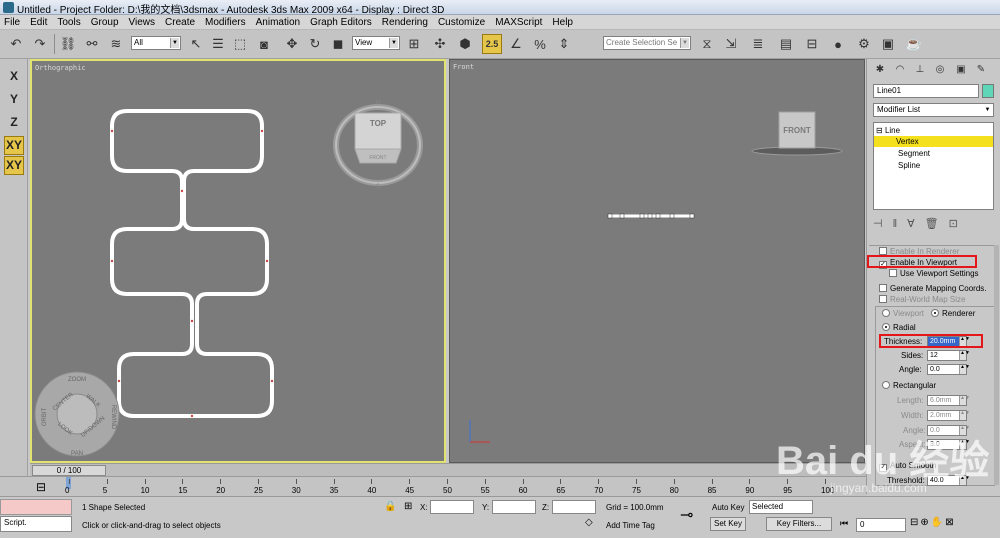  Describe the element at coordinates (196, 44) in the screenshot. I see `select-object-icon: ↖` at that location.